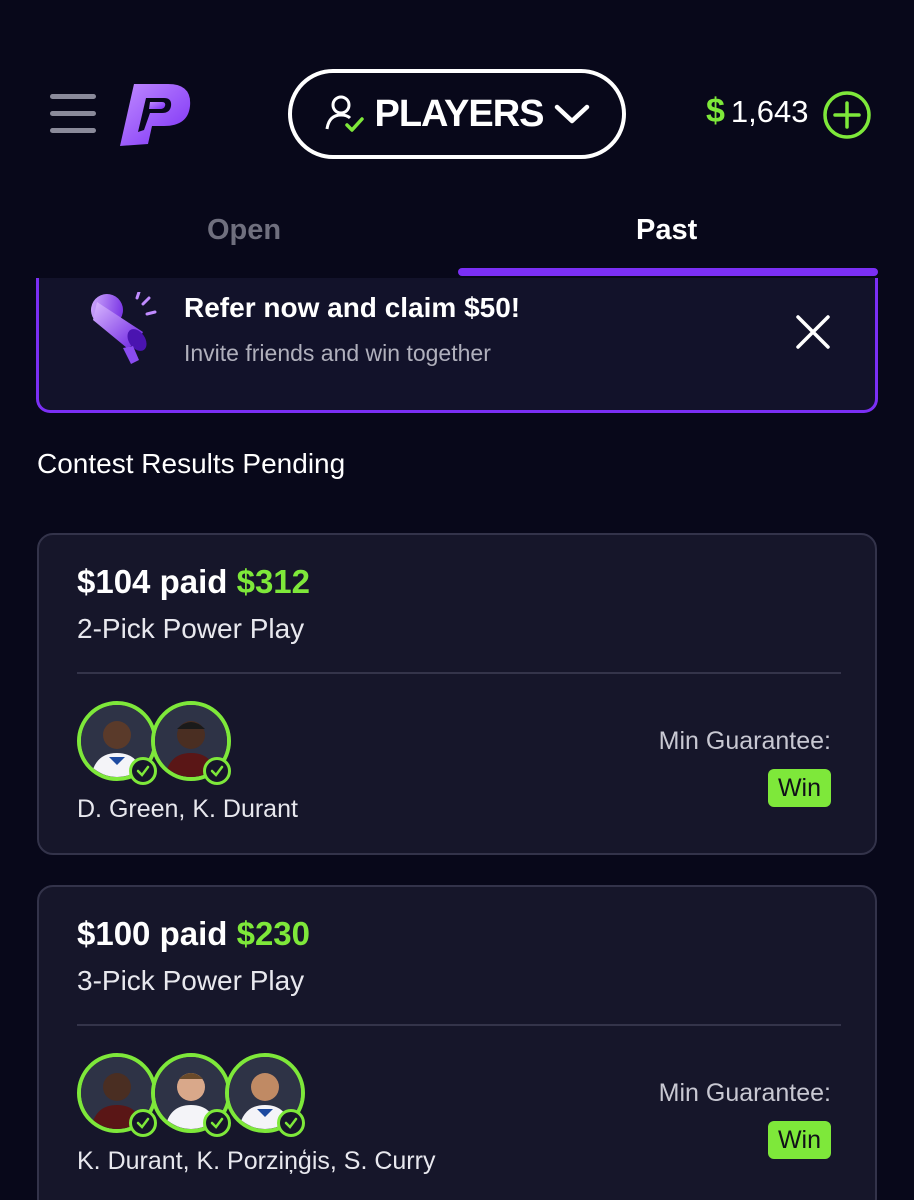 This screenshot has height=1200, width=914. I want to click on balance-amount: 1,643, so click(769, 111).